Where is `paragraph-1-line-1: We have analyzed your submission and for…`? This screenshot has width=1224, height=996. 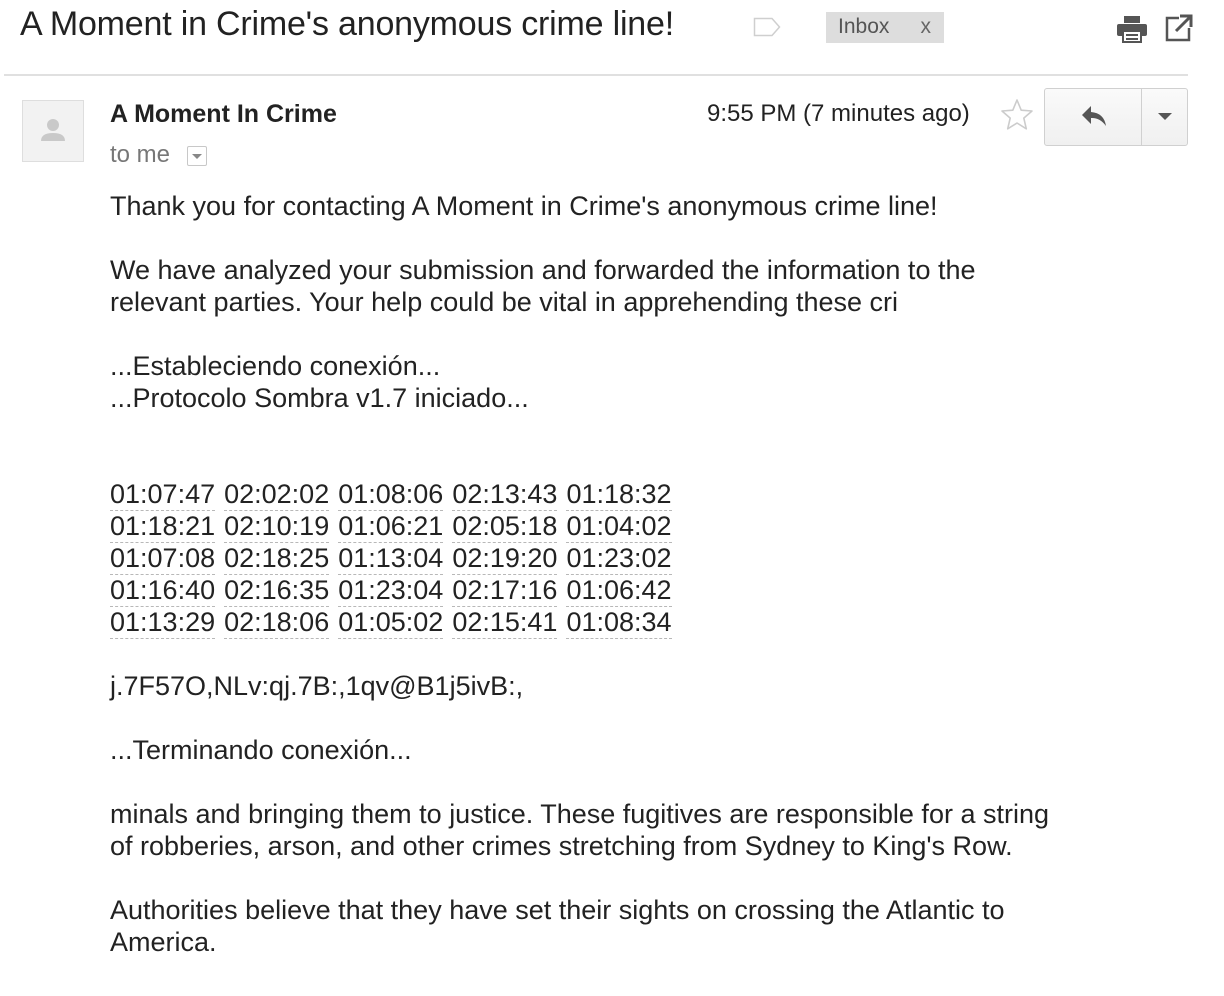
paragraph-1-line-1: We have analyzed your submission and for… is located at coordinates (543, 270).